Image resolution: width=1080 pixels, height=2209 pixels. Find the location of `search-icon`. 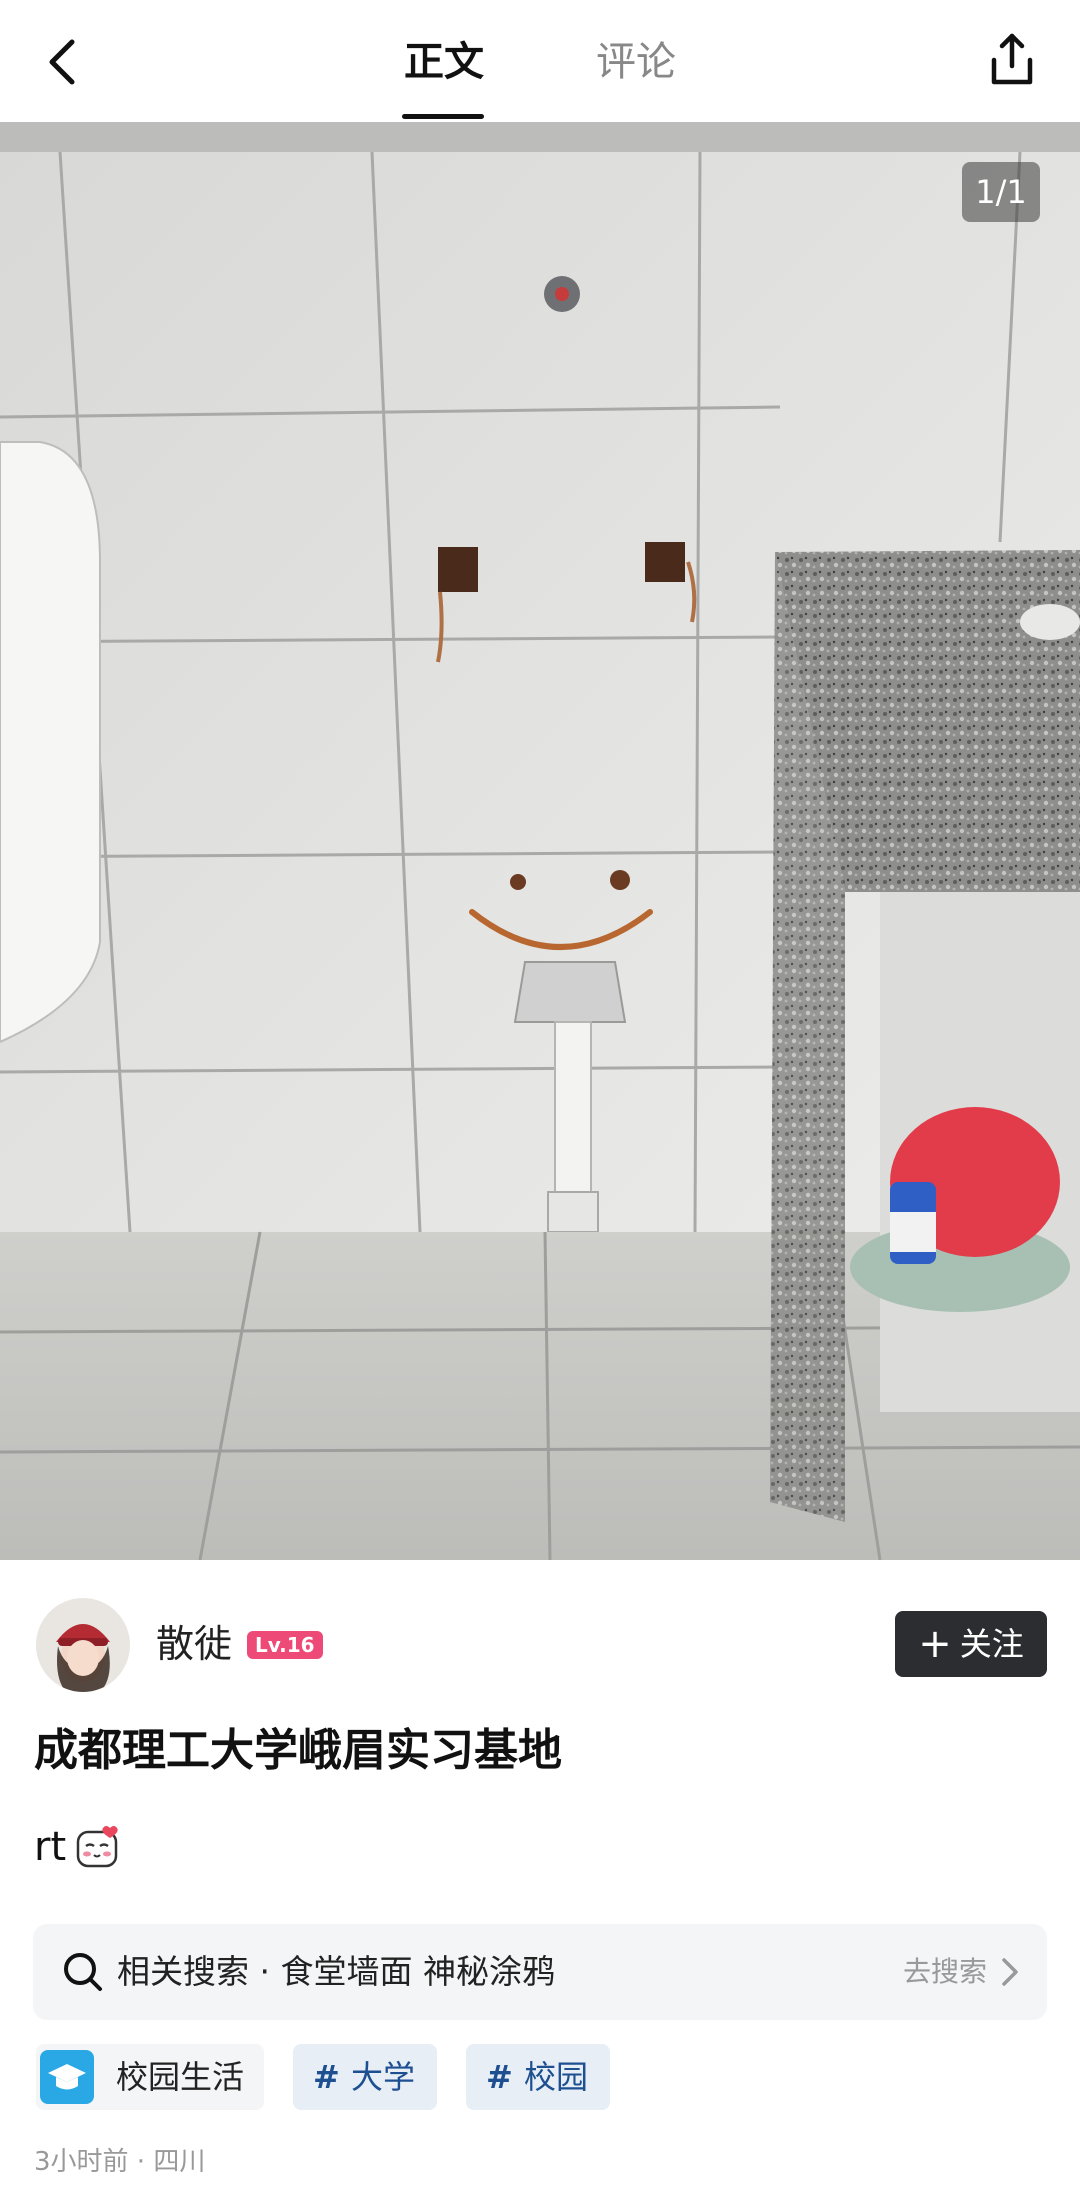

search-icon is located at coordinates (83, 1972).